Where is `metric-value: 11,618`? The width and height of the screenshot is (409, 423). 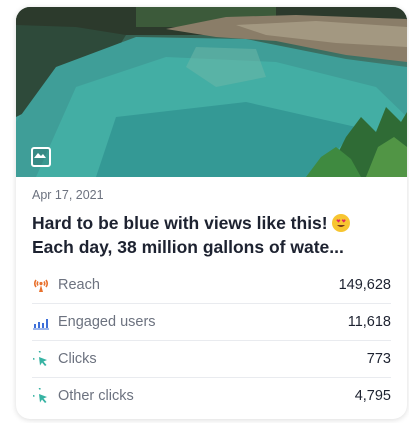 metric-value: 11,618 is located at coordinates (369, 322).